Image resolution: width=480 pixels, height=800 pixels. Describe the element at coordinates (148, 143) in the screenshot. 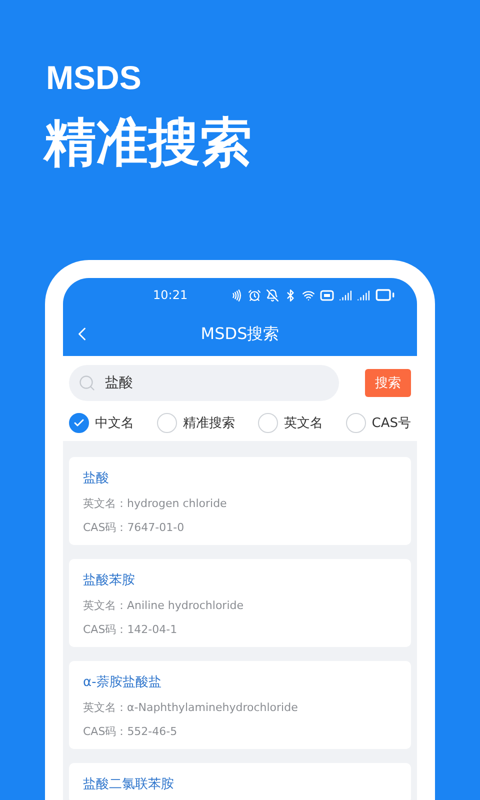

I see `headline: 精准搜索` at that location.